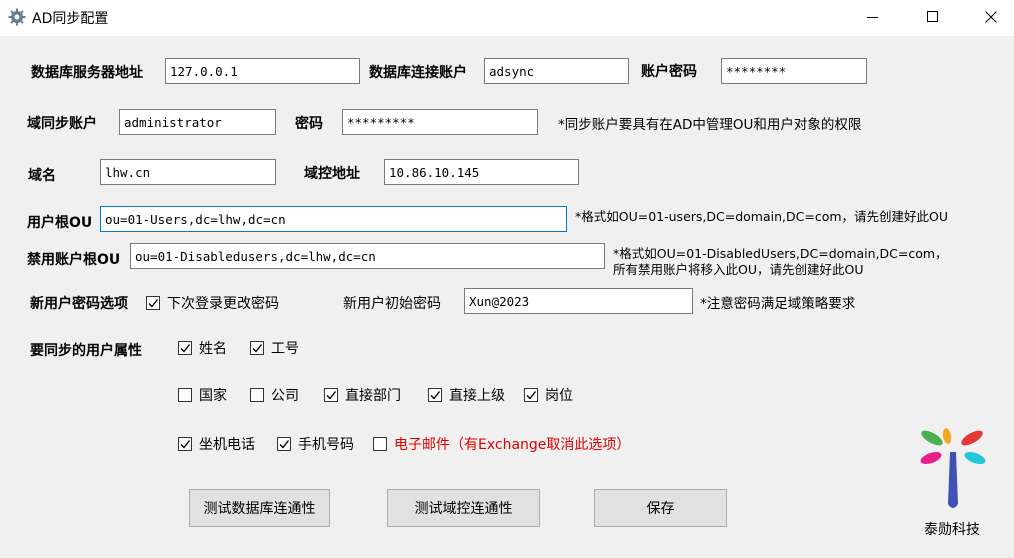  I want to click on attr-mobile-label: 手机号码, so click(326, 445).